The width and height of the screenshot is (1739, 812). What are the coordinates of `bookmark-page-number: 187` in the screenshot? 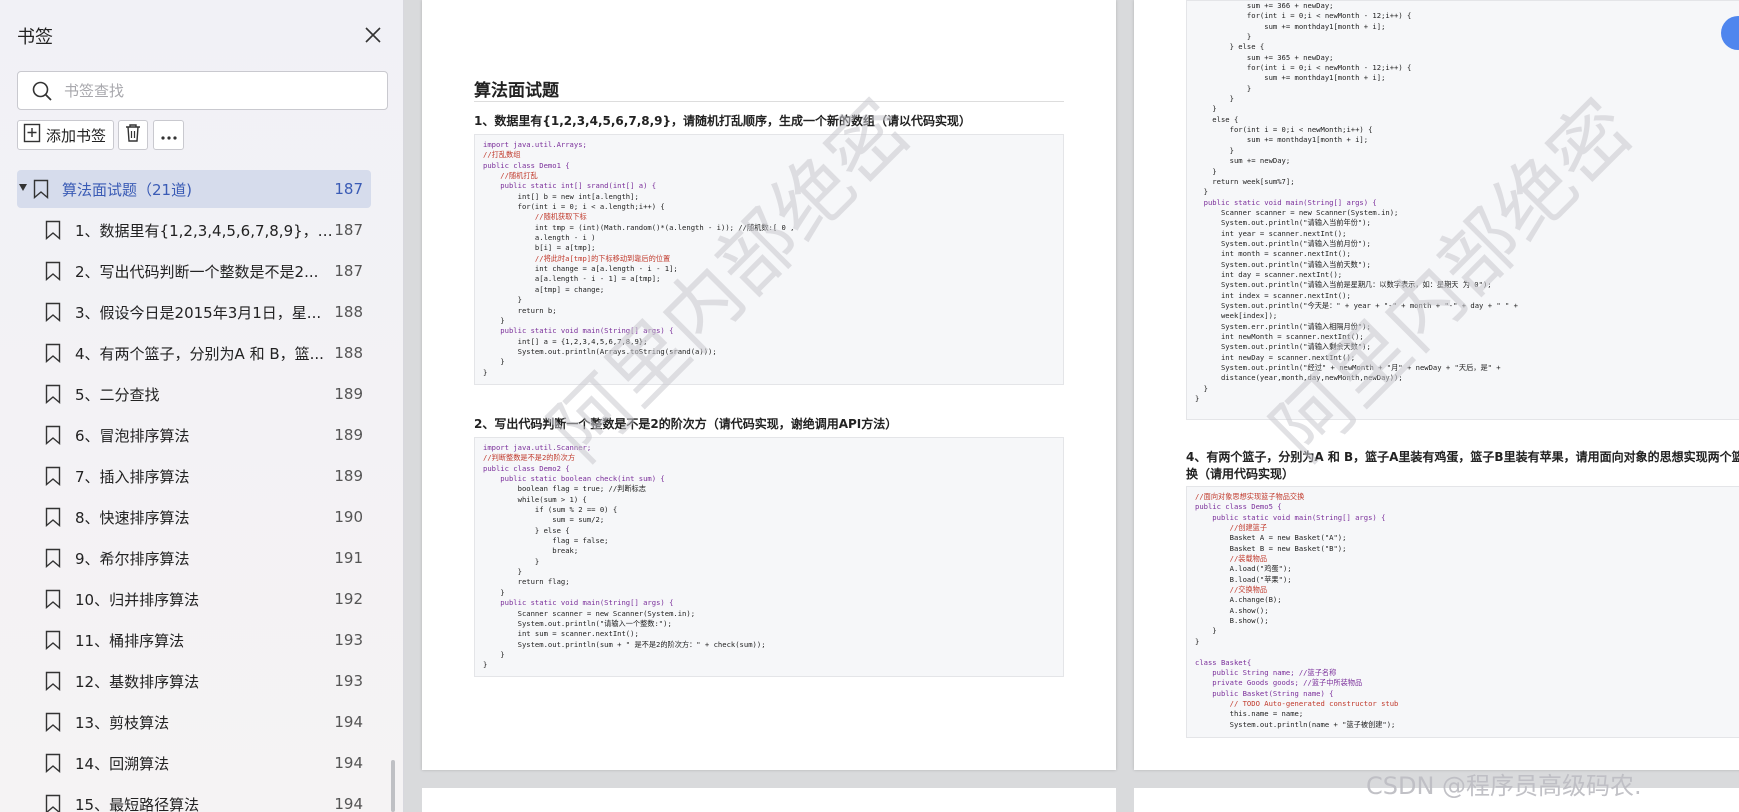 It's located at (348, 271).